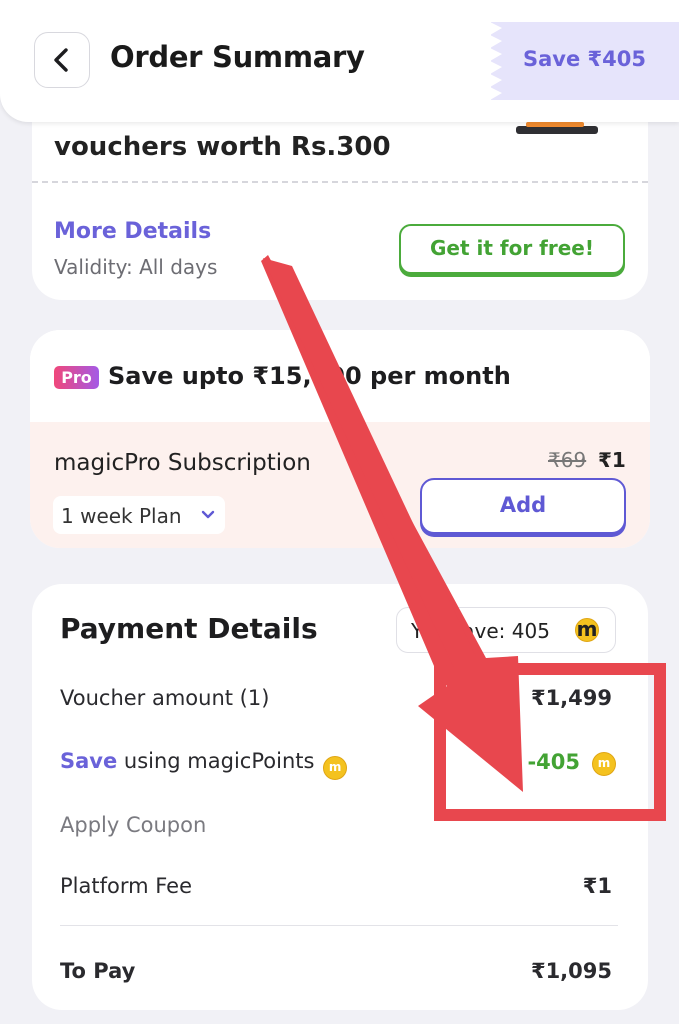  What do you see at coordinates (496, 61) in the screenshot?
I see `ticket-edge-decoration` at bounding box center [496, 61].